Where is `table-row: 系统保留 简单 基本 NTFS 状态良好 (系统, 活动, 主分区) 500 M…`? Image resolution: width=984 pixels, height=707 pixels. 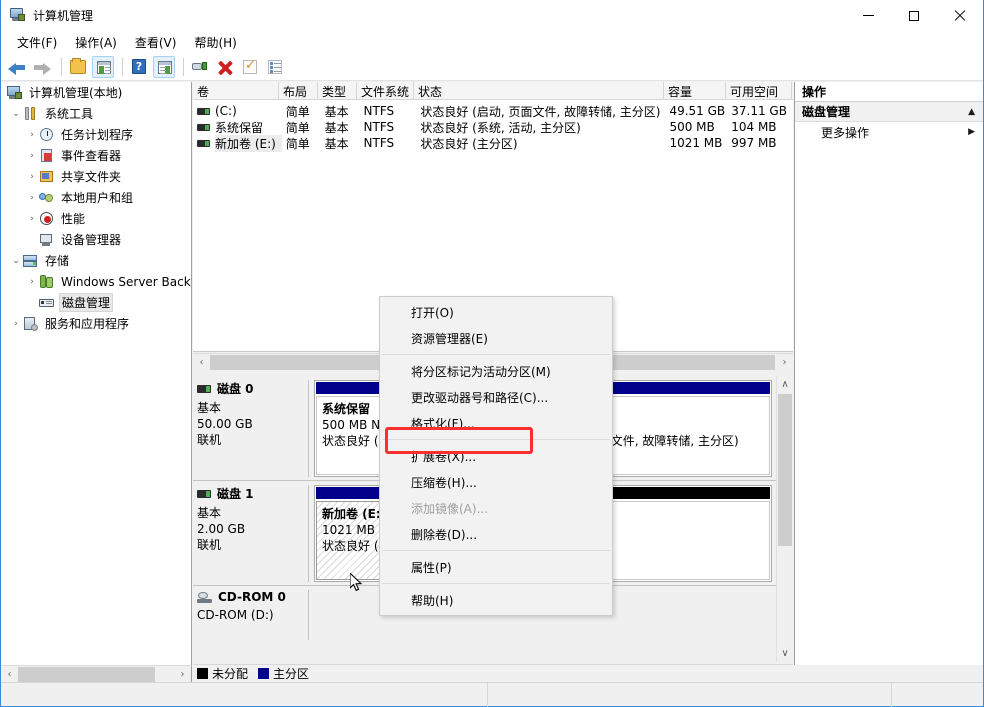 table-row: 系统保留 简单 基本 NTFS 状态良好 (系统, 活动, 主分区) 500 M… is located at coordinates (493, 127).